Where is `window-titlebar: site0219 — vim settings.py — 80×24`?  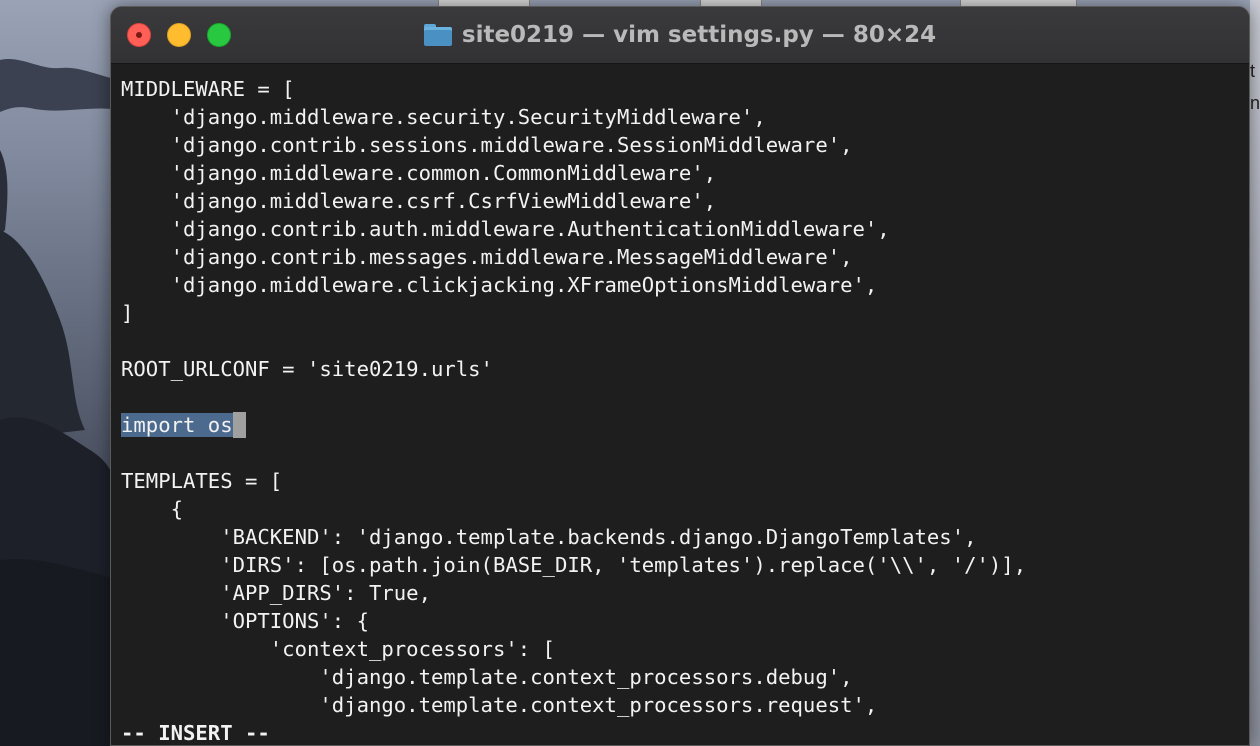 window-titlebar: site0219 — vim settings.py — 80×24 is located at coordinates (680, 35).